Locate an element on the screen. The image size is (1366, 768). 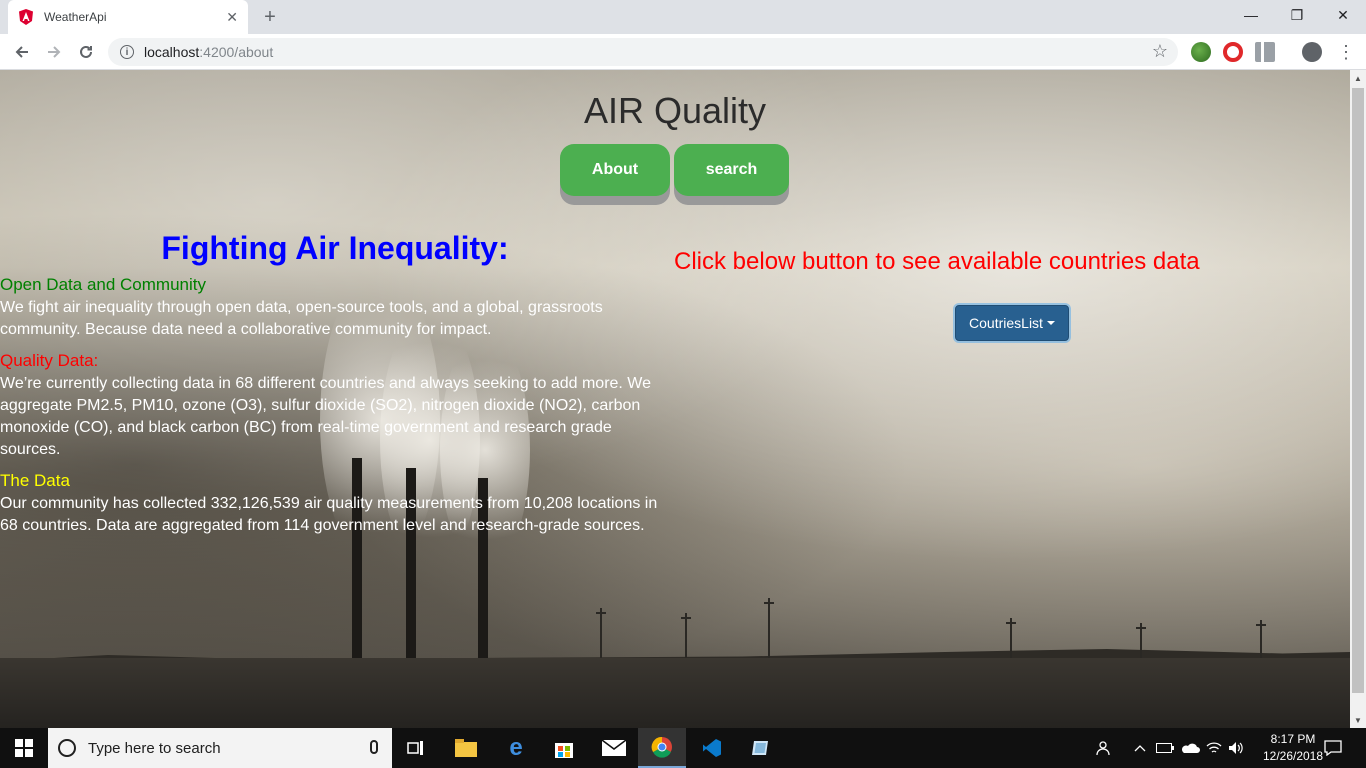
taskbar-search-box: Type here to search is located at coordinates (220, 748).